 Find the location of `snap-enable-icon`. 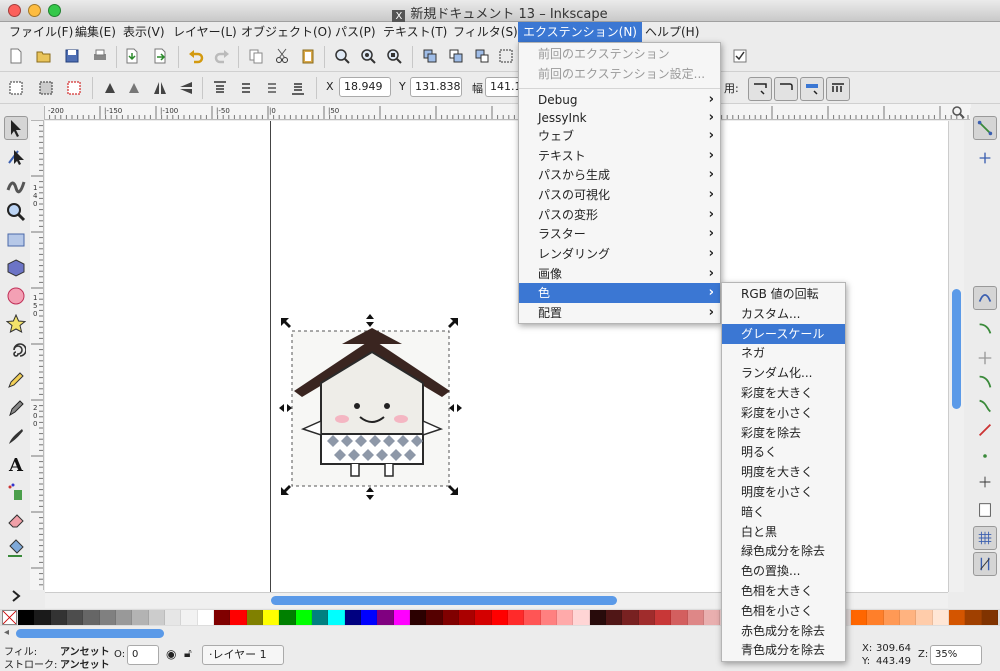

snap-enable-icon is located at coordinates (985, 128).